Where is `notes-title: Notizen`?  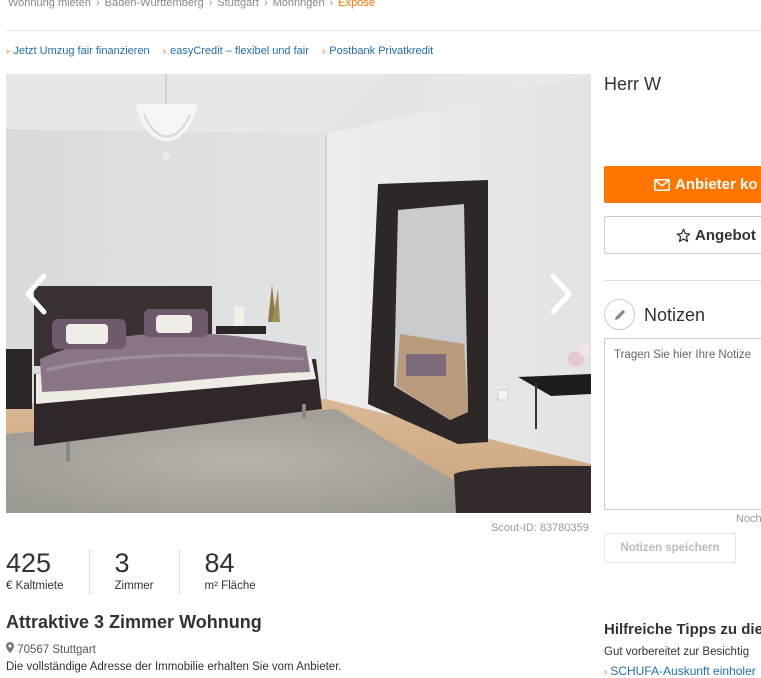 notes-title: Notizen is located at coordinates (675, 315).